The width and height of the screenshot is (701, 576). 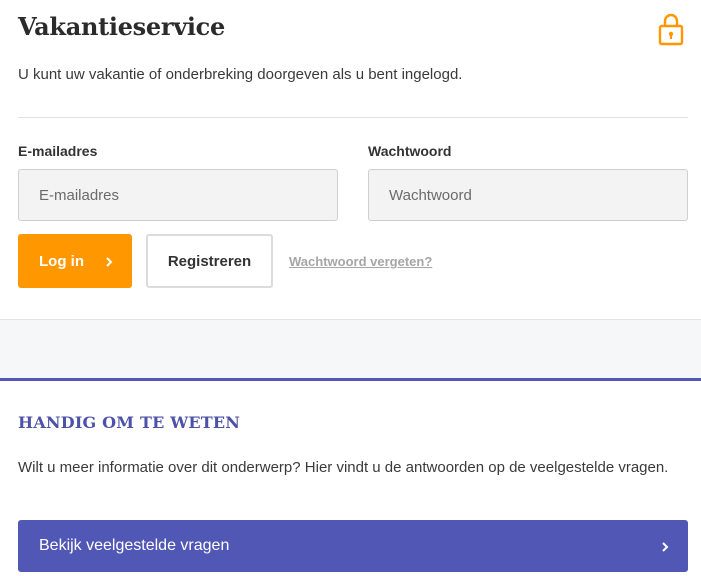 I want to click on login-button: Log in, so click(x=75, y=261).